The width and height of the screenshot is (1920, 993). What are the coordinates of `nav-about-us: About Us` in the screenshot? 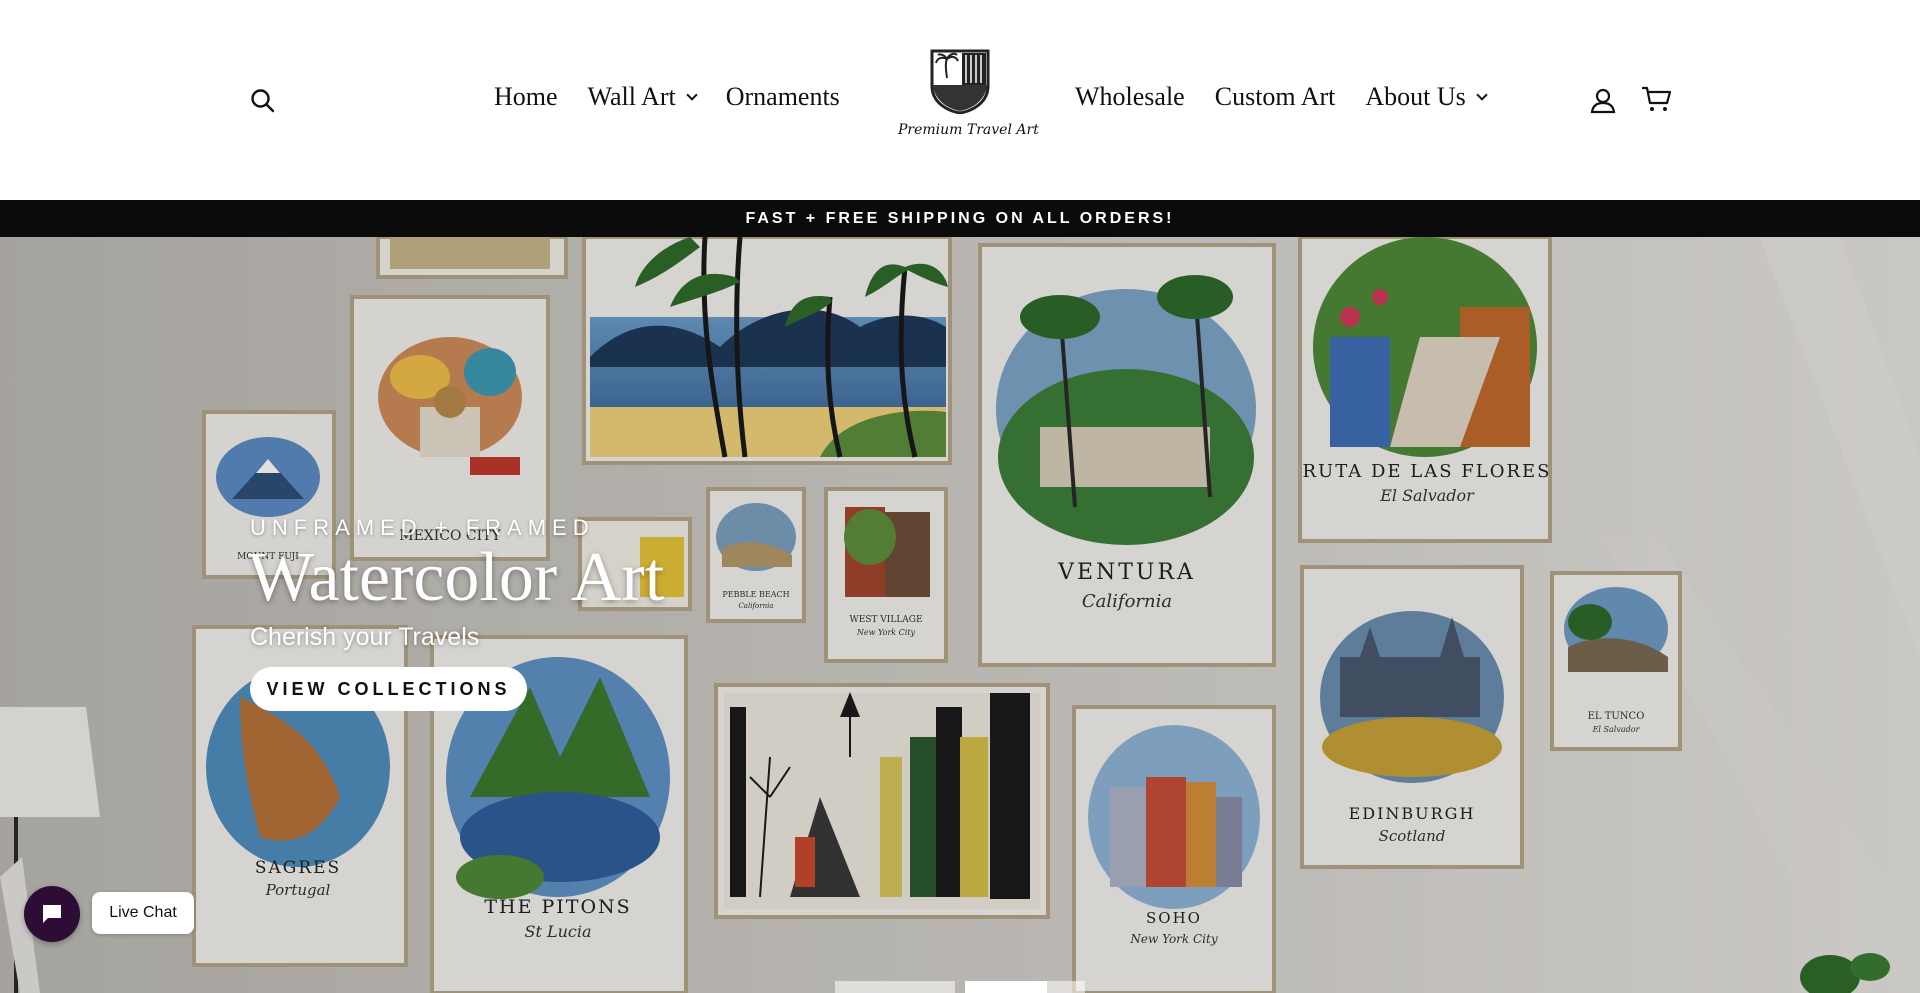 It's located at (1426, 97).